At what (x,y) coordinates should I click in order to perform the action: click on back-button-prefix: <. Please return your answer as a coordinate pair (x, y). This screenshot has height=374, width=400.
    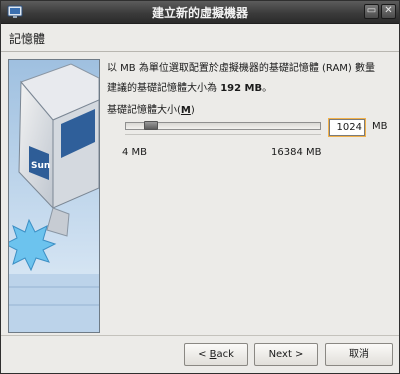
    Looking at the image, I should click on (204, 354).